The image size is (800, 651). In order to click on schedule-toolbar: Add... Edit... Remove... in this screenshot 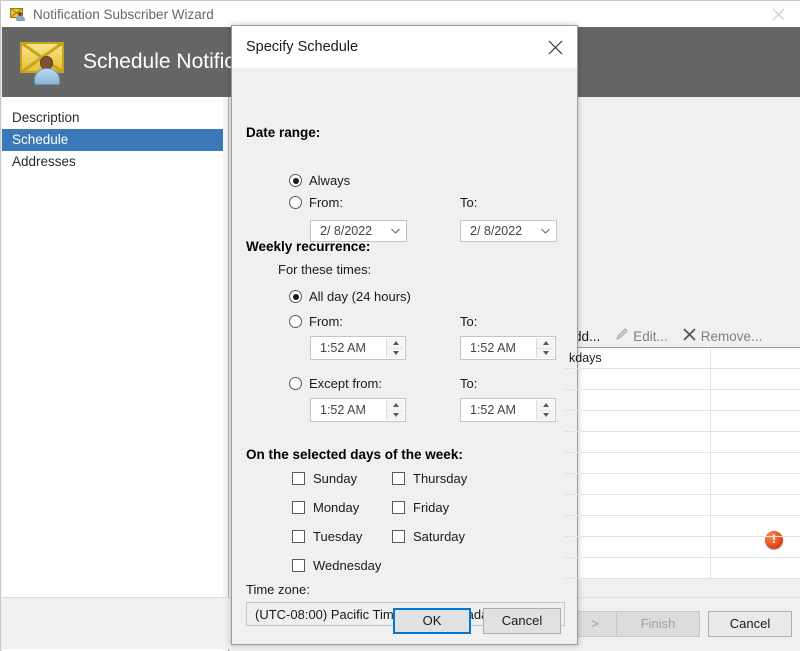, I will do `click(663, 336)`.